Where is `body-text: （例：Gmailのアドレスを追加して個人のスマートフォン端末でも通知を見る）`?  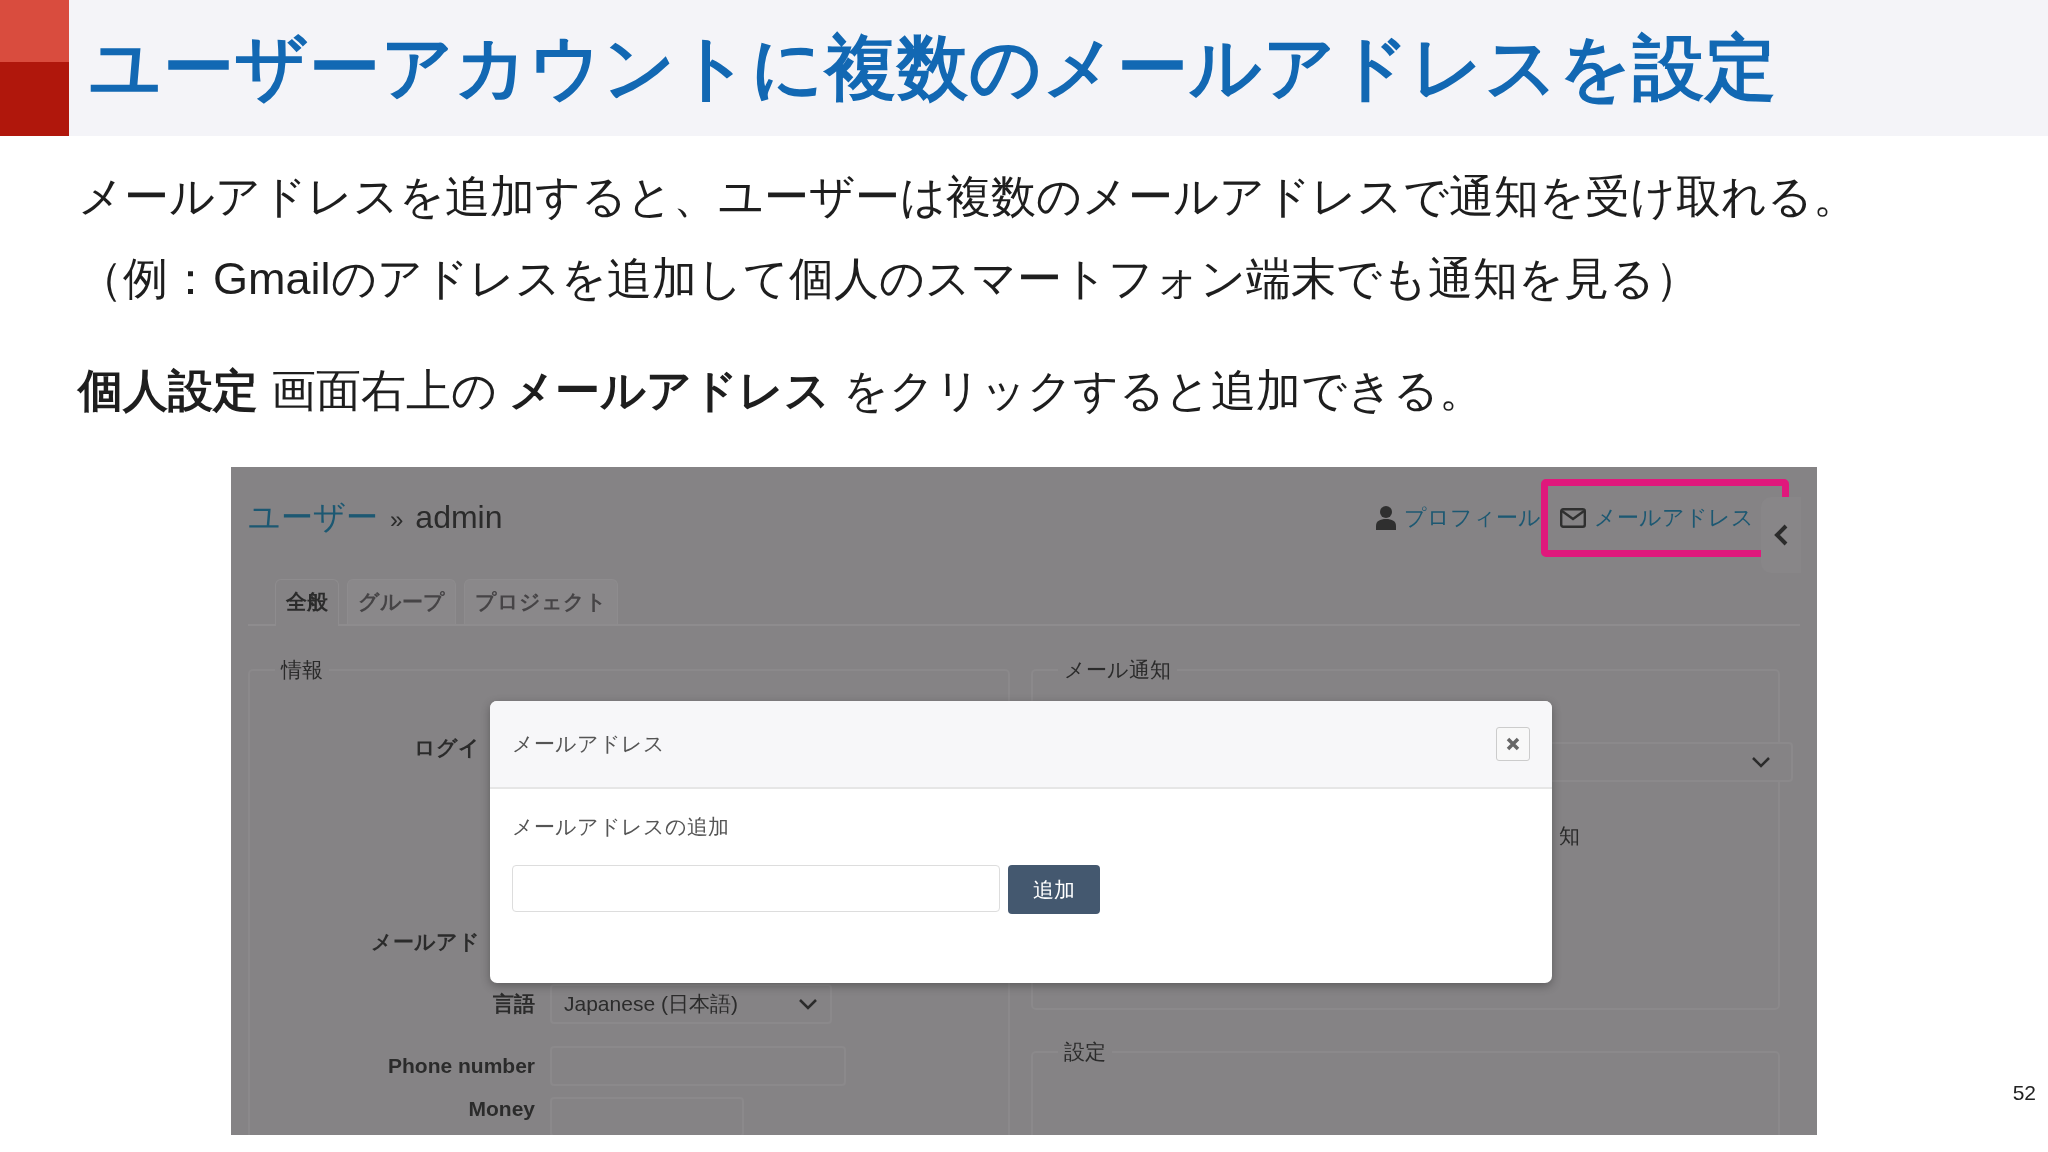 body-text: （例：Gmailのアドレスを追加して個人のスマートフォン端末でも通知を見る） is located at coordinates (889, 279).